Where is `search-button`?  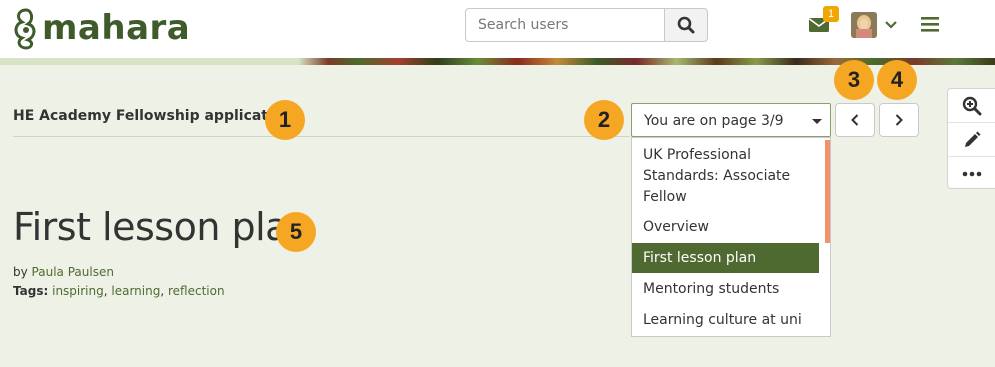
search-button is located at coordinates (686, 25).